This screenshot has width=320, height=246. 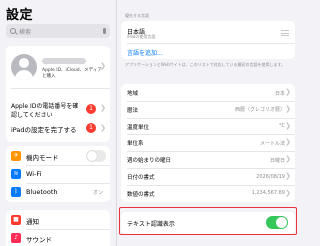 What do you see at coordinates (270, 176) in the screenshot?
I see `region-row-value: 2026/08/19` at bounding box center [270, 176].